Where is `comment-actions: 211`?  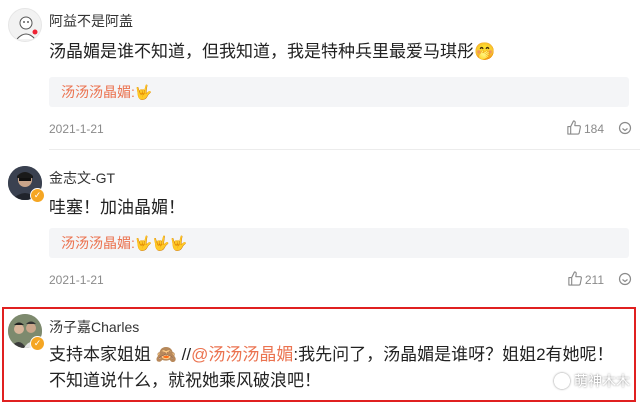
comment-actions: 211 is located at coordinates (599, 280).